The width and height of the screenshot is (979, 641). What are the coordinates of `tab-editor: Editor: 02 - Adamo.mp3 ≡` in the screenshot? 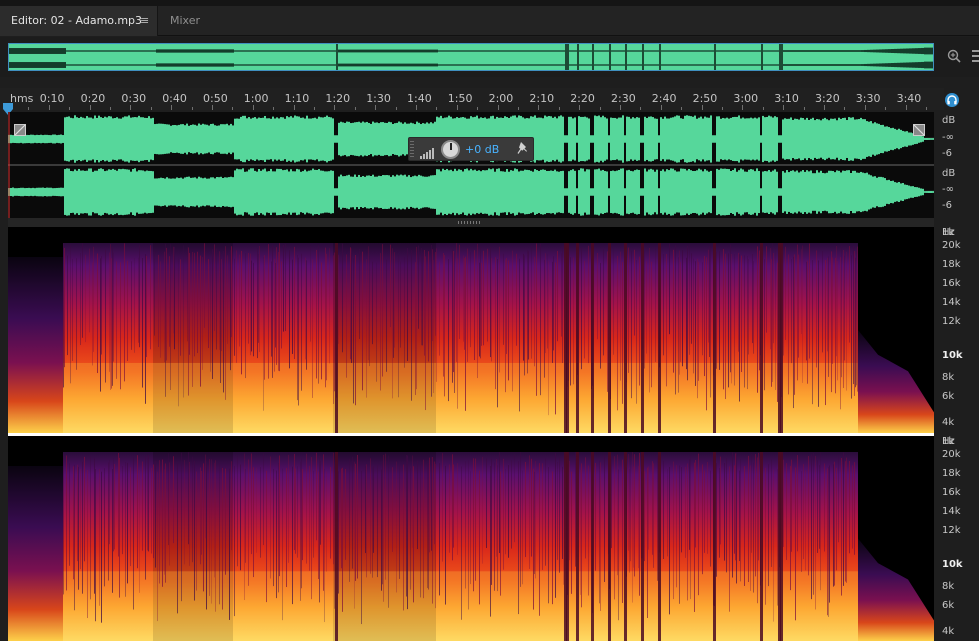 It's located at (79, 21).